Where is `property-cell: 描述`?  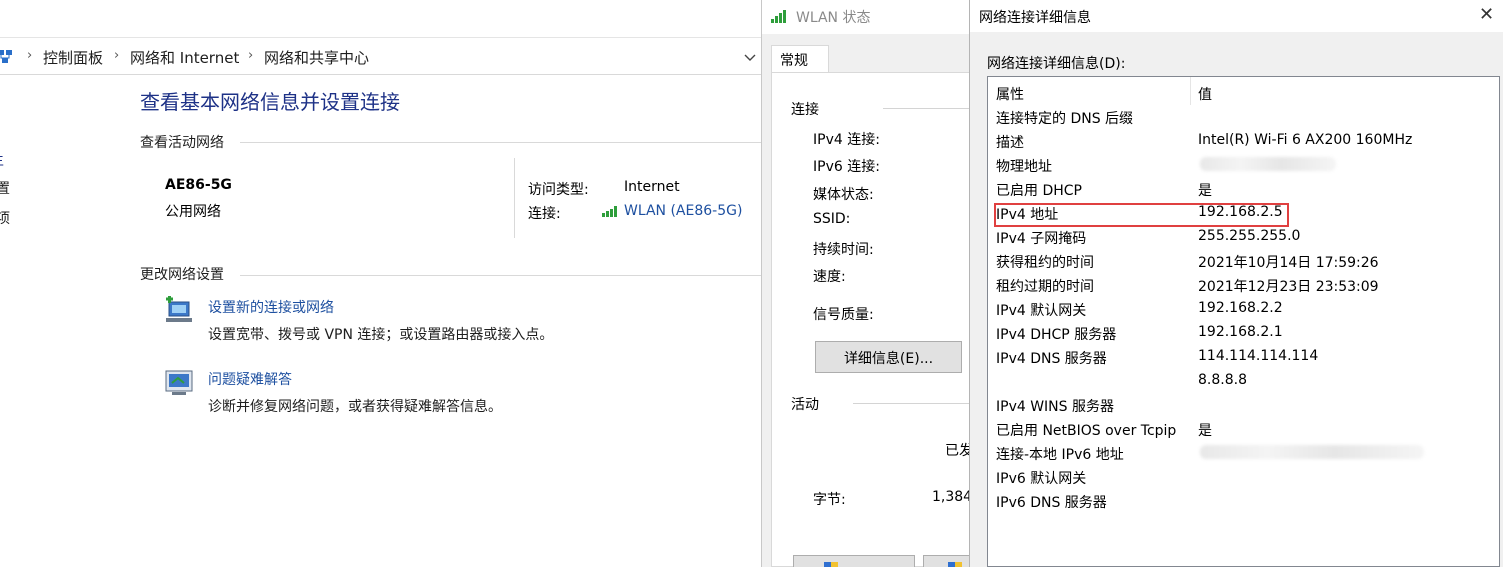 property-cell: 描述 is located at coordinates (1010, 143).